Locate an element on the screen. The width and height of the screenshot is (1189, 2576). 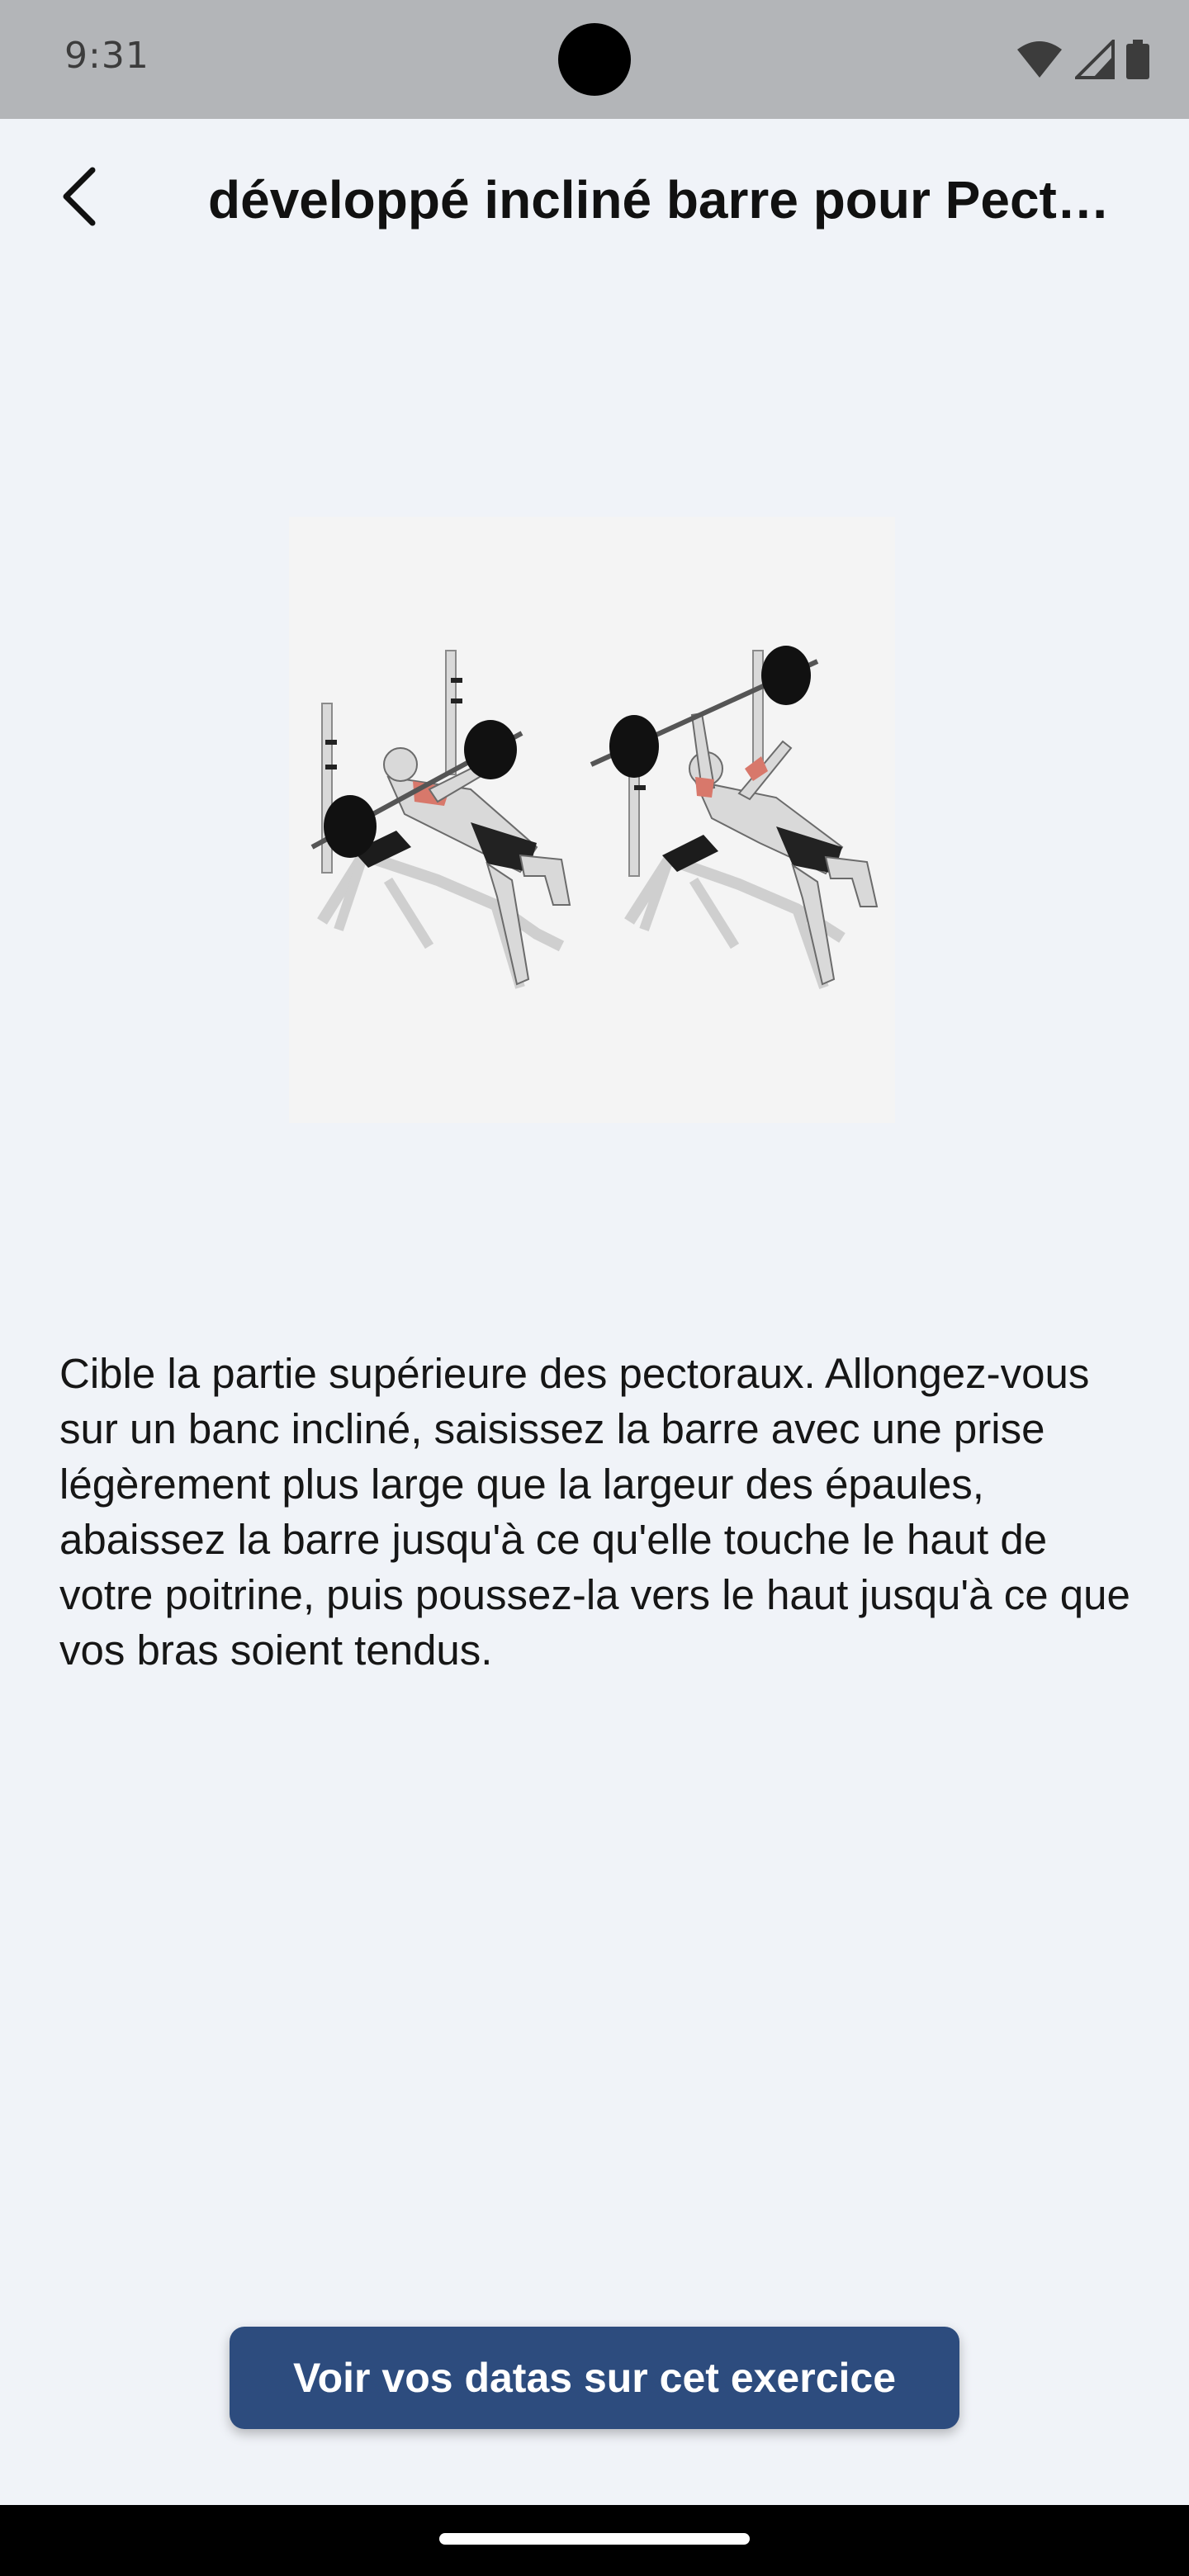
status-bar: 9:31 is located at coordinates (594, 59).